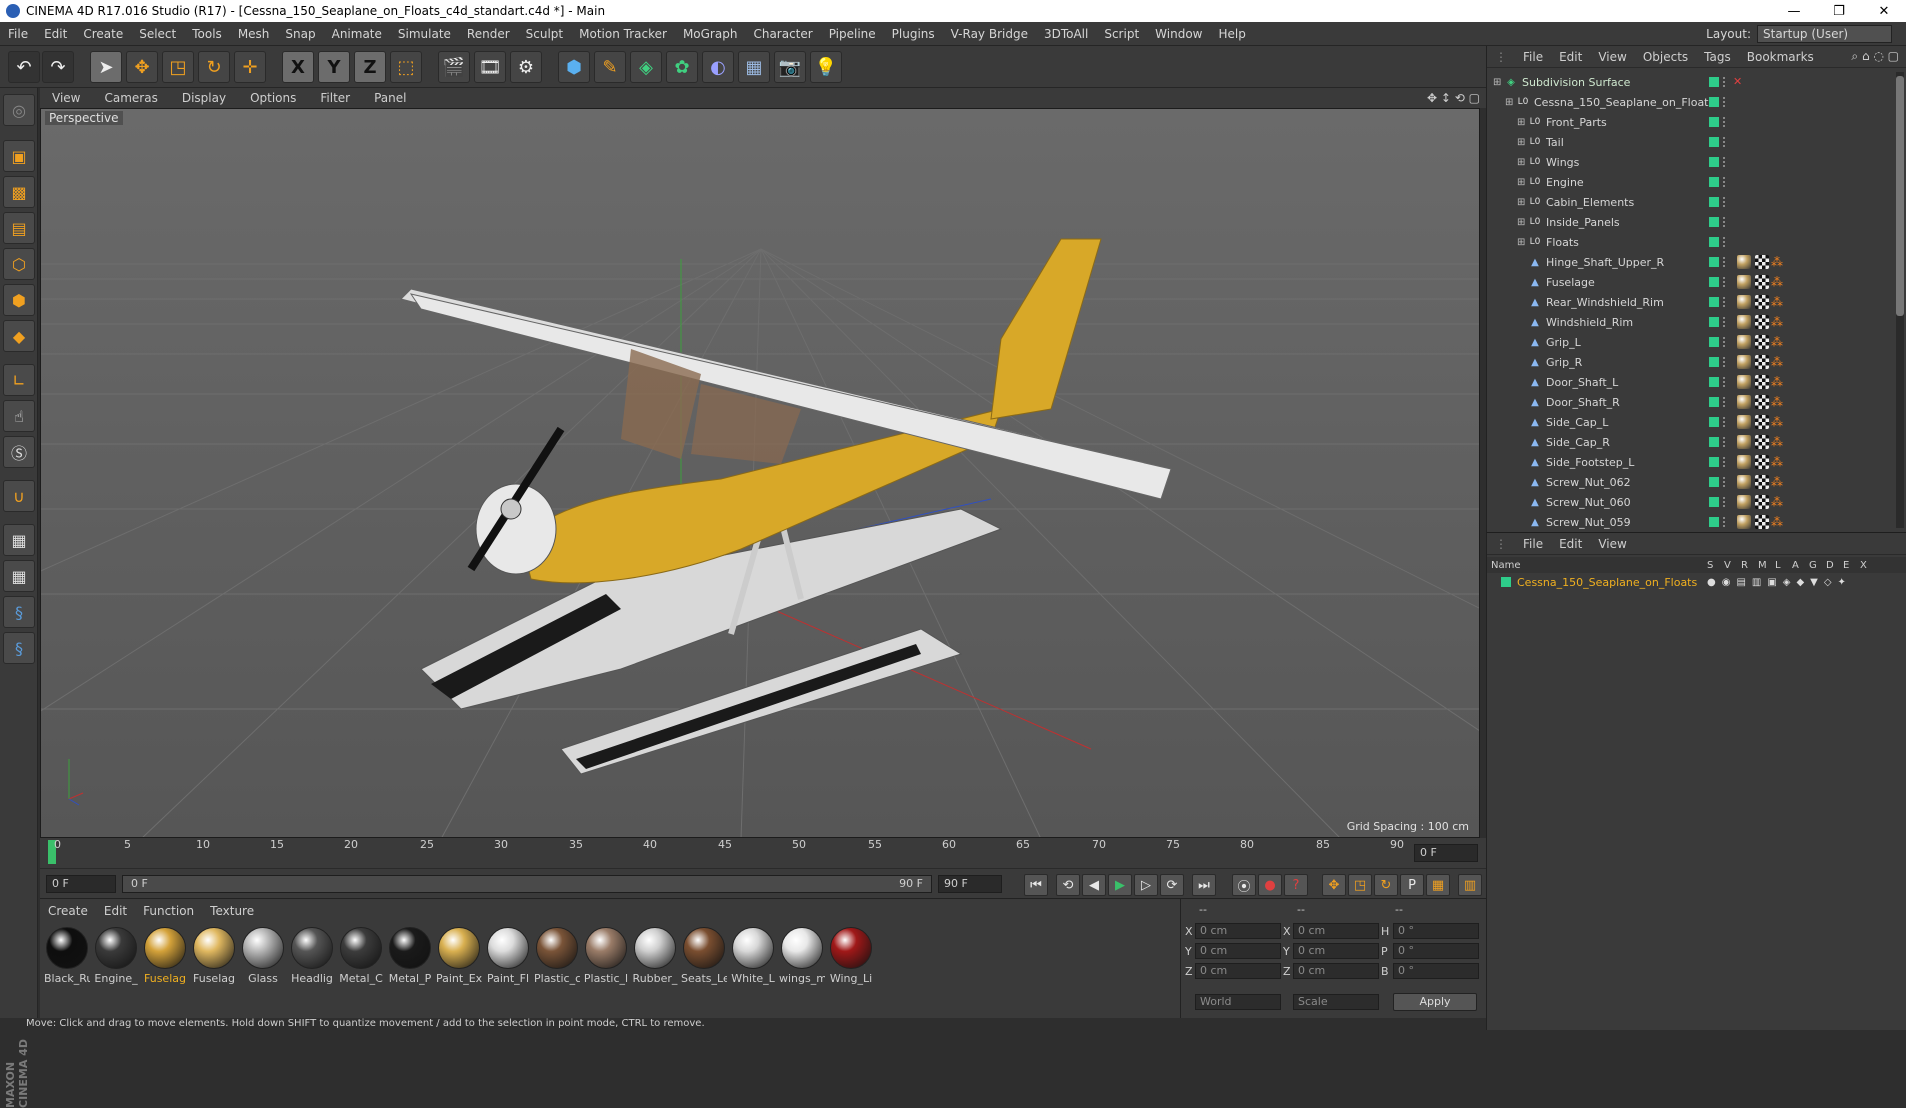 This screenshot has width=1906, height=1108. I want to click on viewport-menu-view: View, so click(66, 98).